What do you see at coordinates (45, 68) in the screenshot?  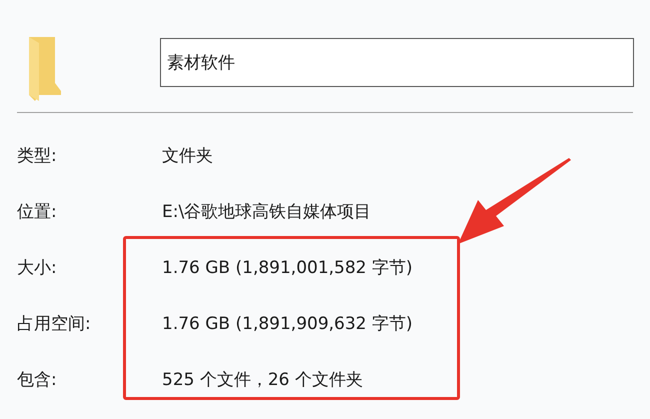 I see `folder-icon` at bounding box center [45, 68].